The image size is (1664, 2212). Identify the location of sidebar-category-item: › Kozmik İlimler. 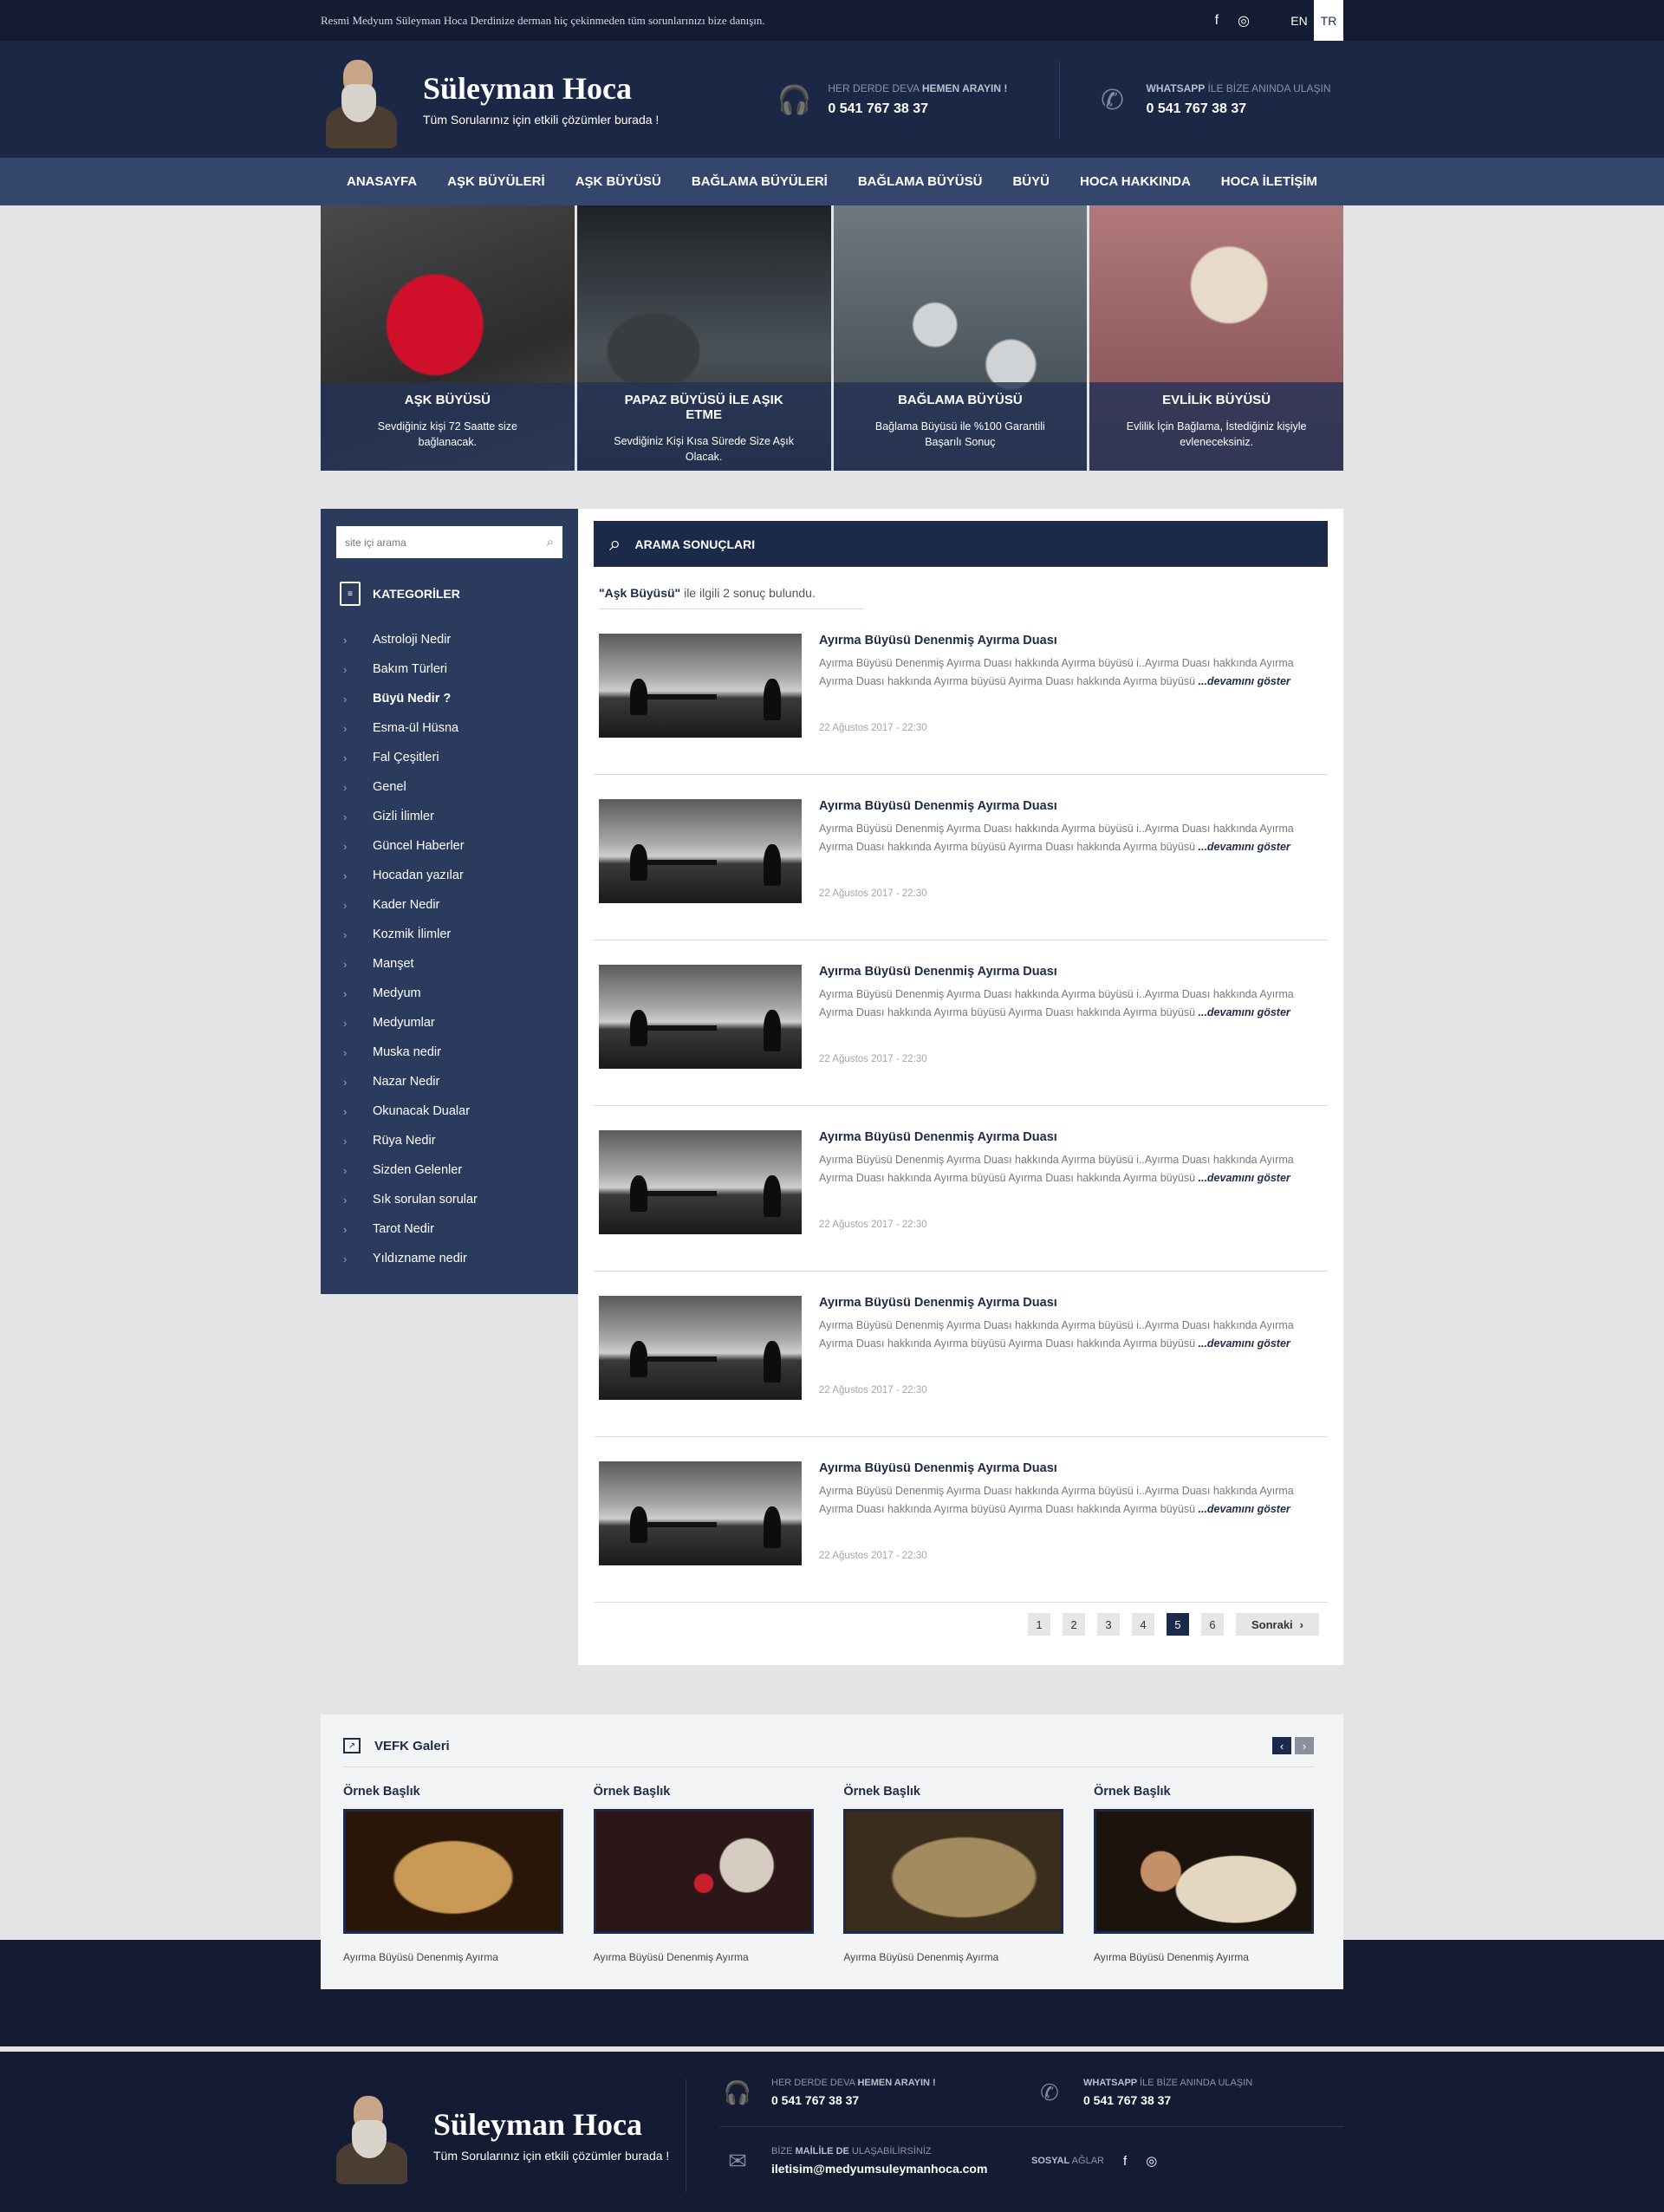
(449, 934).